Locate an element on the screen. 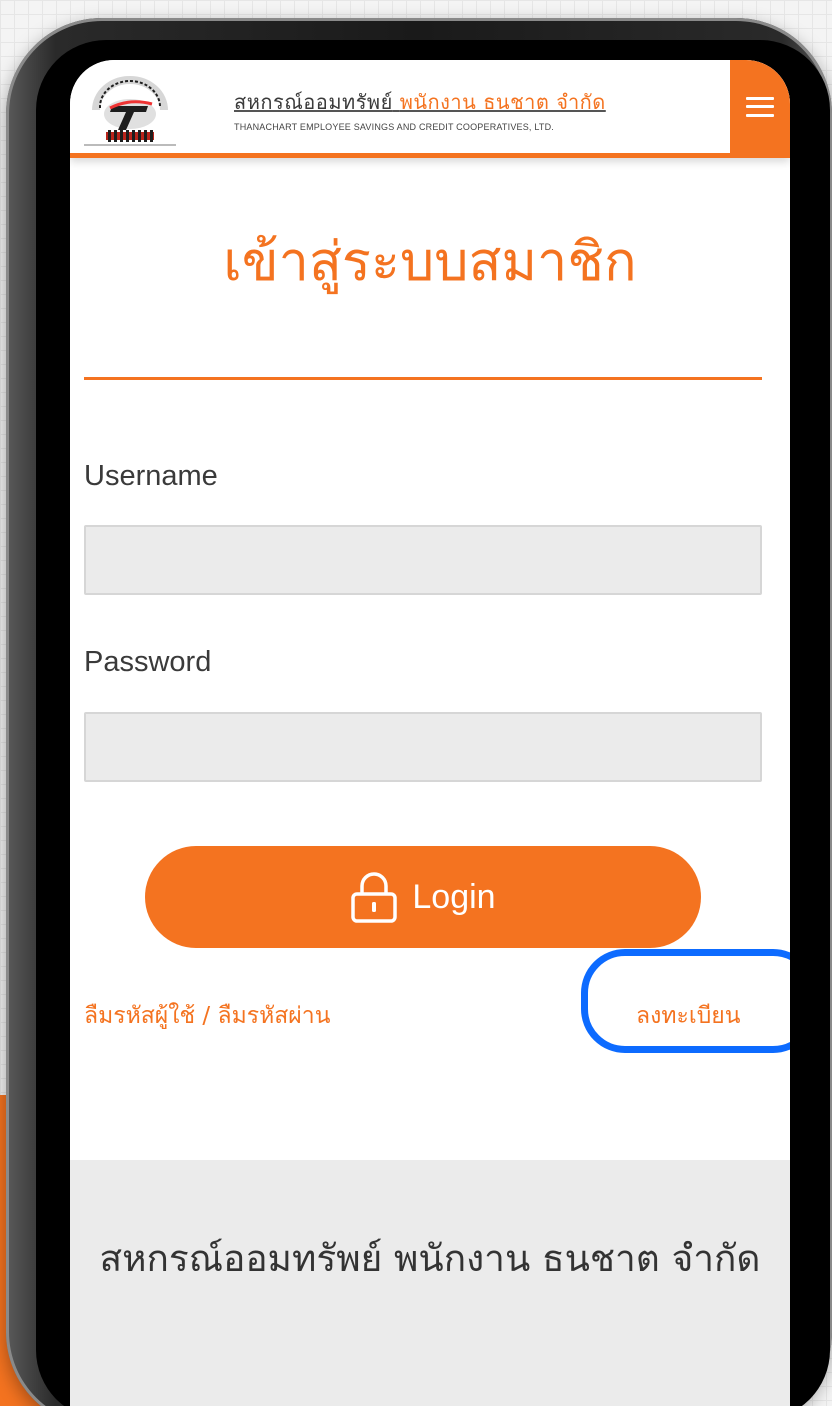 This screenshot has height=1406, width=832. brand-thai-name: สหกรณ์ออมทรัพย์ พนักงาน ธนชาต จำกัด is located at coordinates (420, 102).